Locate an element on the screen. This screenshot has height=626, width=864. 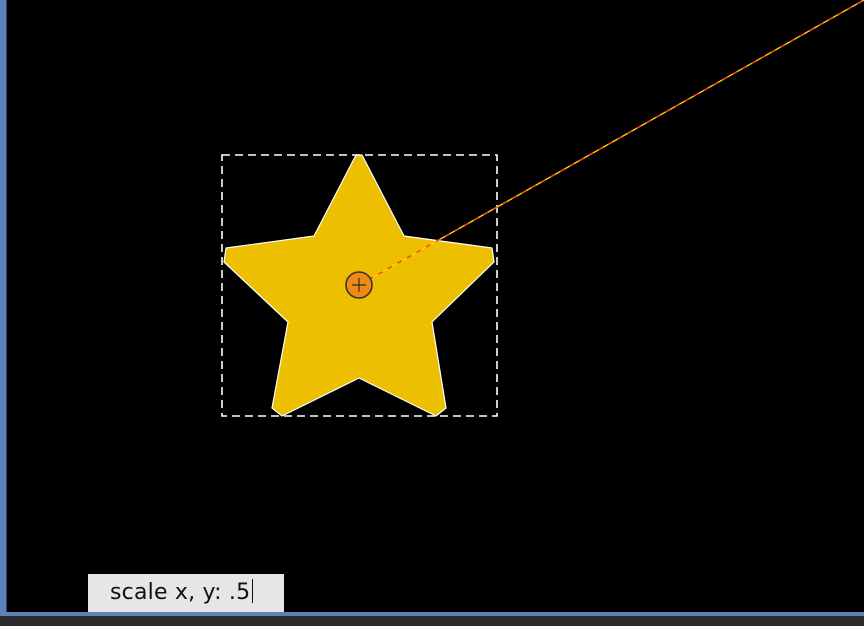
text-caret is located at coordinates (253, 591).